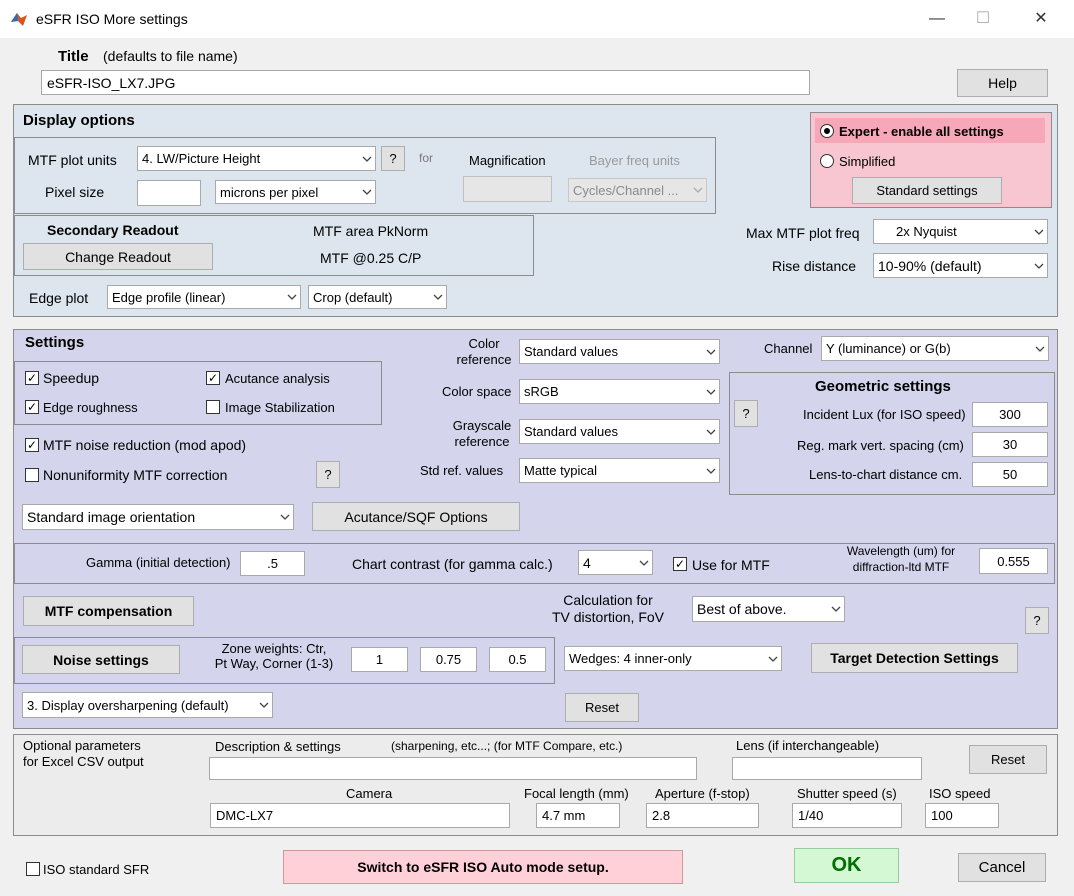 The height and width of the screenshot is (896, 1074). What do you see at coordinates (680, 564) in the screenshot?
I see `use-for-mtf-checkbox: ✓` at bounding box center [680, 564].